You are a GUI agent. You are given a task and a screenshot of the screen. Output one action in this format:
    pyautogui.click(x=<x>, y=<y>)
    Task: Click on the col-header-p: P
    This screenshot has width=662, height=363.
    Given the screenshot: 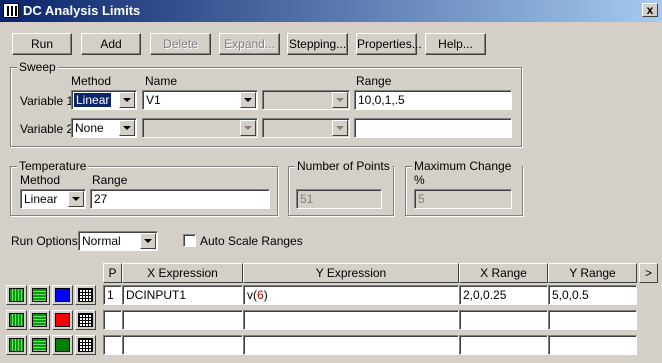 What is the action you would take?
    pyautogui.click(x=112, y=273)
    